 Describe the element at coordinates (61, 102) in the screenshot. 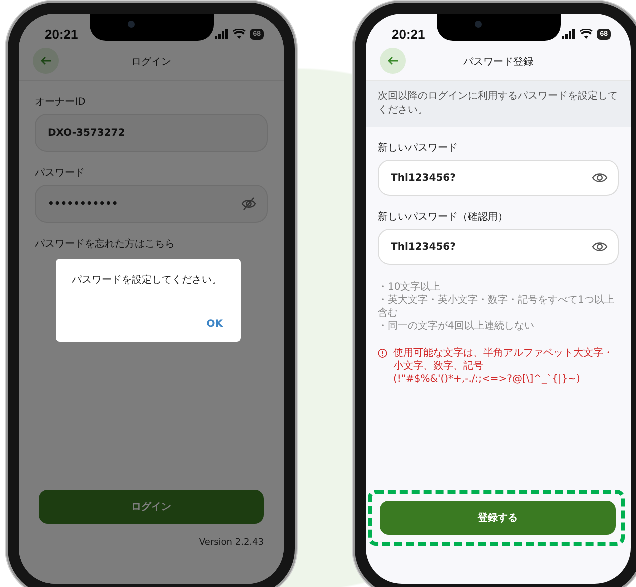

I see `field-label: オーナーID` at that location.